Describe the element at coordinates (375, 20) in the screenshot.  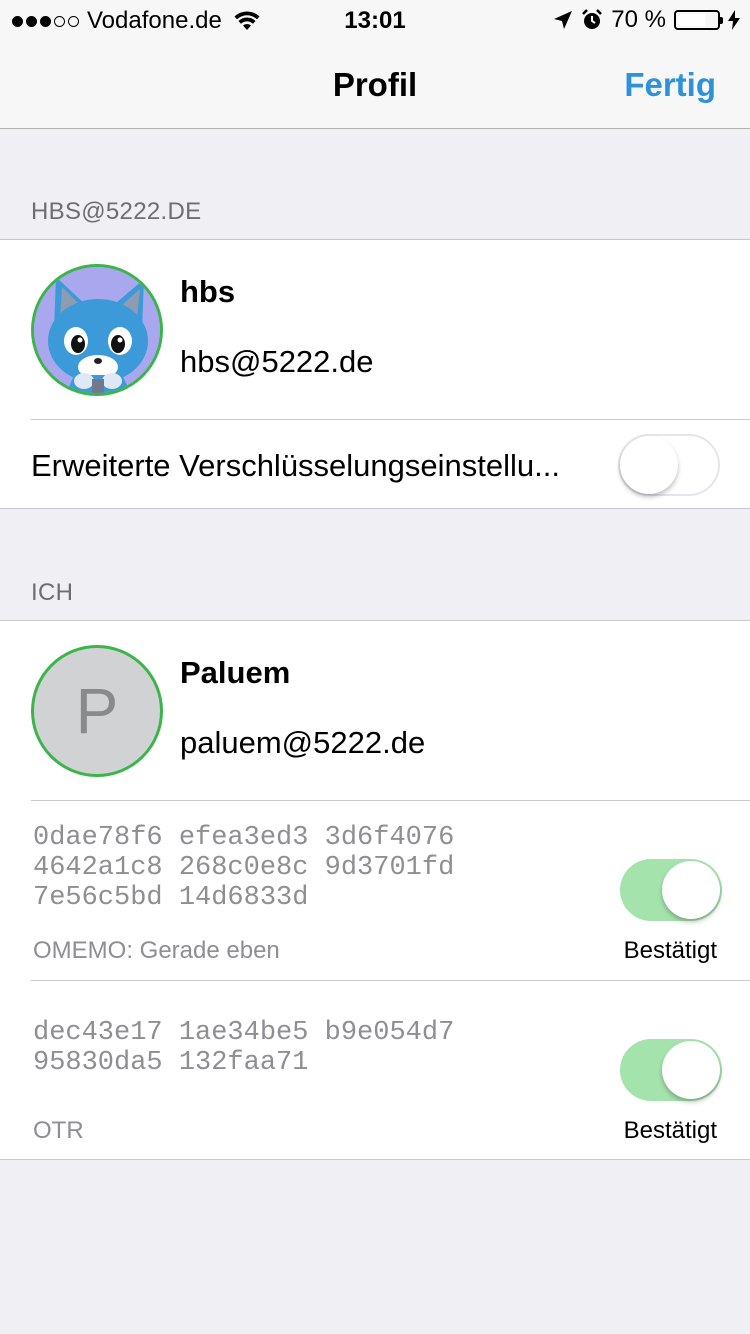
I see `status-bar: Vodafone.de 13:01 70 %` at that location.